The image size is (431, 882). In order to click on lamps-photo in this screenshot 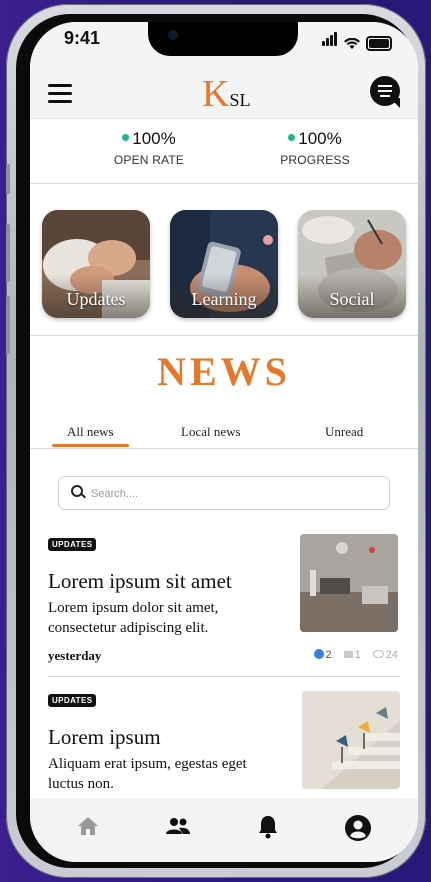, I will do `click(351, 740)`.